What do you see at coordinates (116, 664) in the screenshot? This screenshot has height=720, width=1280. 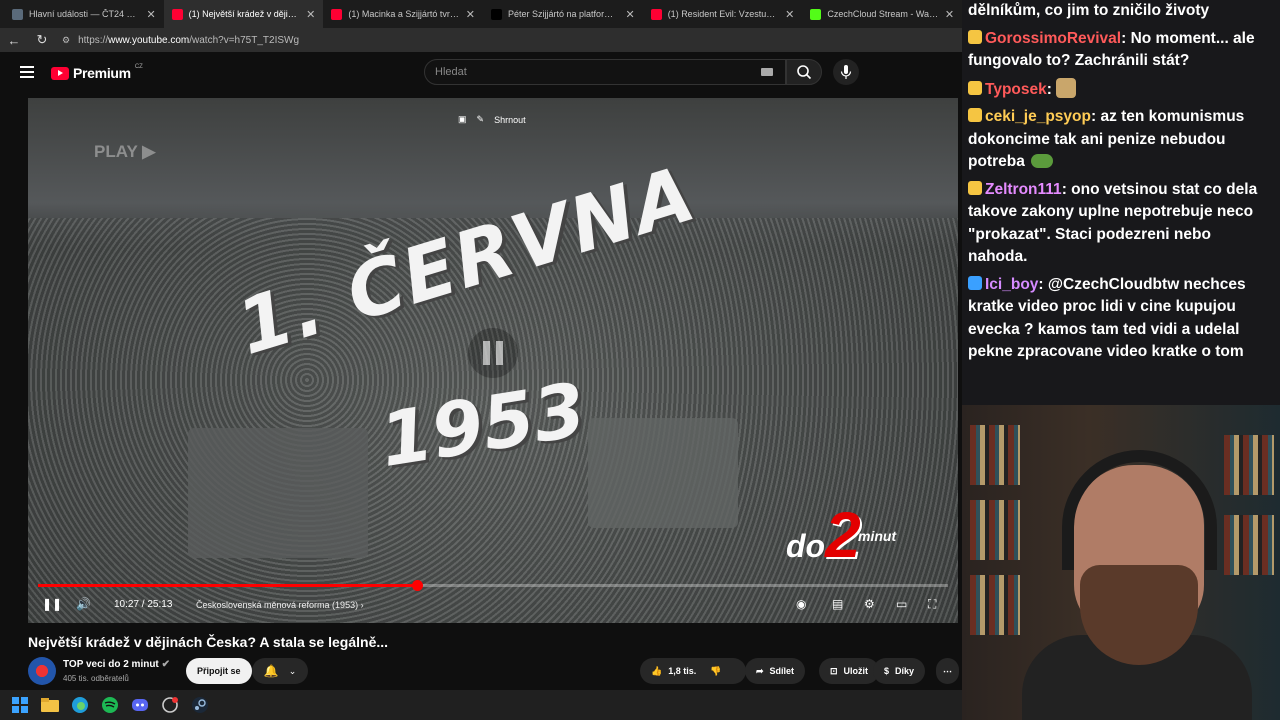 I see `channel-name: TOP veci do 2 minut ✔` at bounding box center [116, 664].